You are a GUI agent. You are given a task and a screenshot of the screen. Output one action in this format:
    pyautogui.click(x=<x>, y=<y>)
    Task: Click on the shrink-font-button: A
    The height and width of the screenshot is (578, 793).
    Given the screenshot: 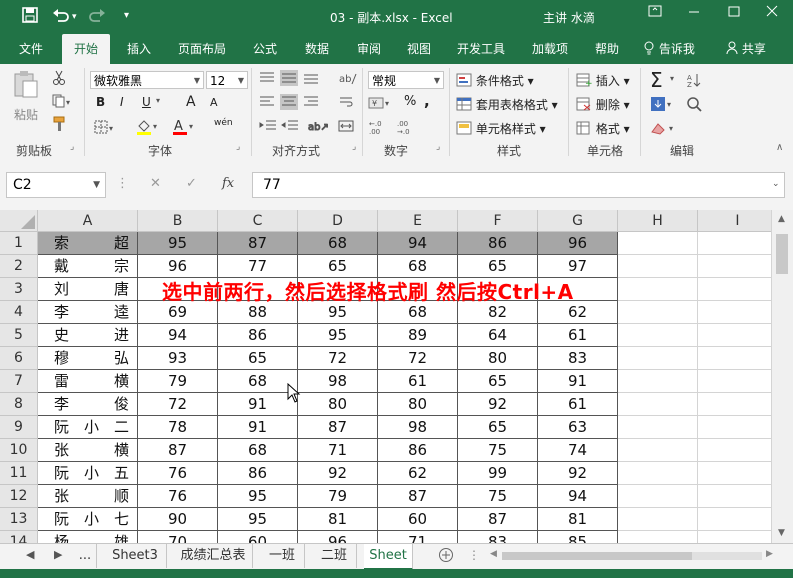 What is the action you would take?
    pyautogui.click(x=214, y=102)
    